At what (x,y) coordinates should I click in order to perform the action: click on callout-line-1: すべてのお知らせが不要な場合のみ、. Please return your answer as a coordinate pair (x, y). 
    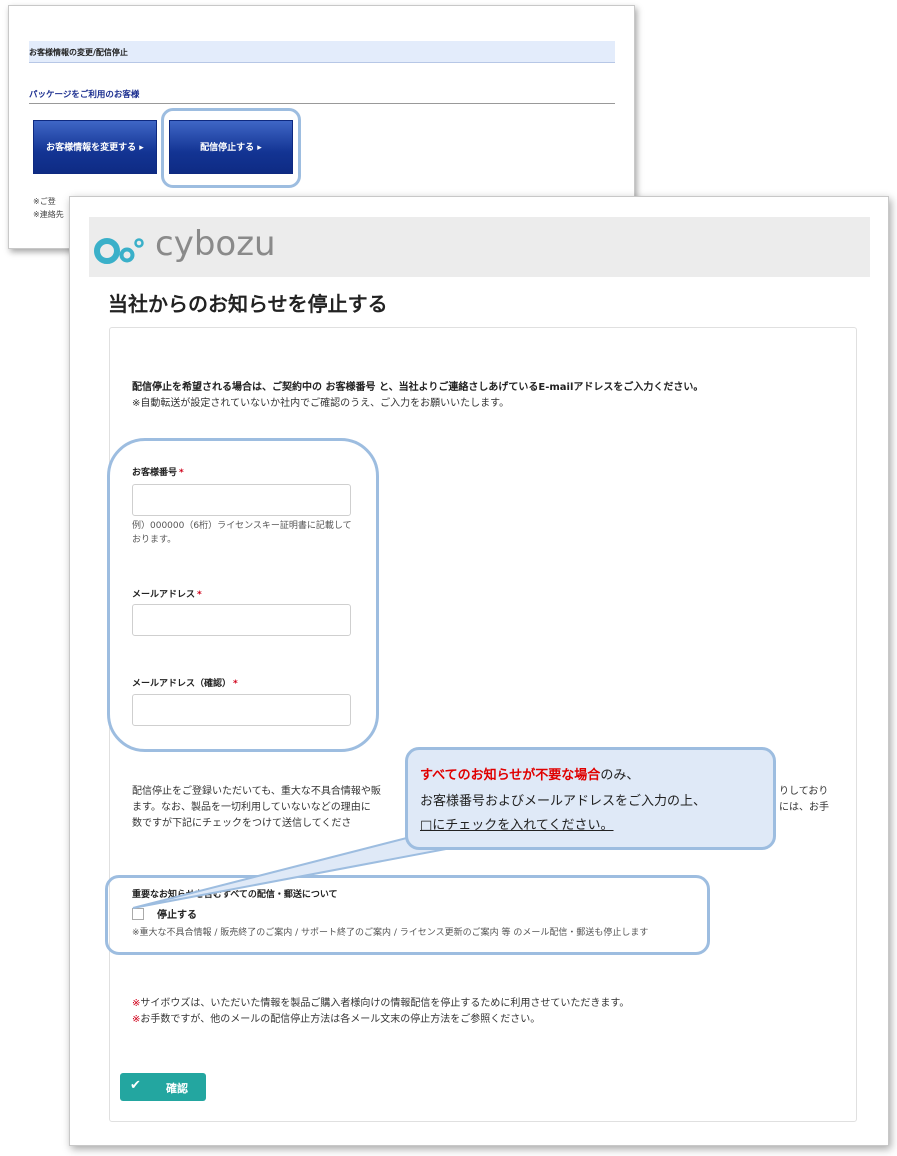
    Looking at the image, I should click on (530, 775).